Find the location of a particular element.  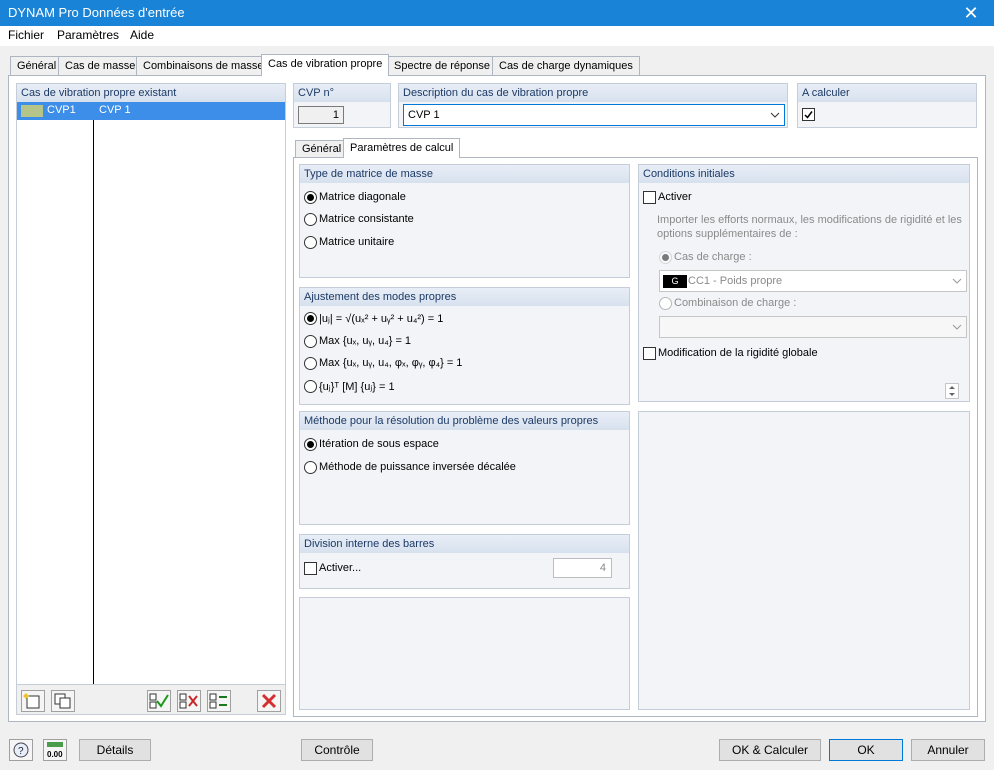

units-icon: 0.00 is located at coordinates (55, 750).